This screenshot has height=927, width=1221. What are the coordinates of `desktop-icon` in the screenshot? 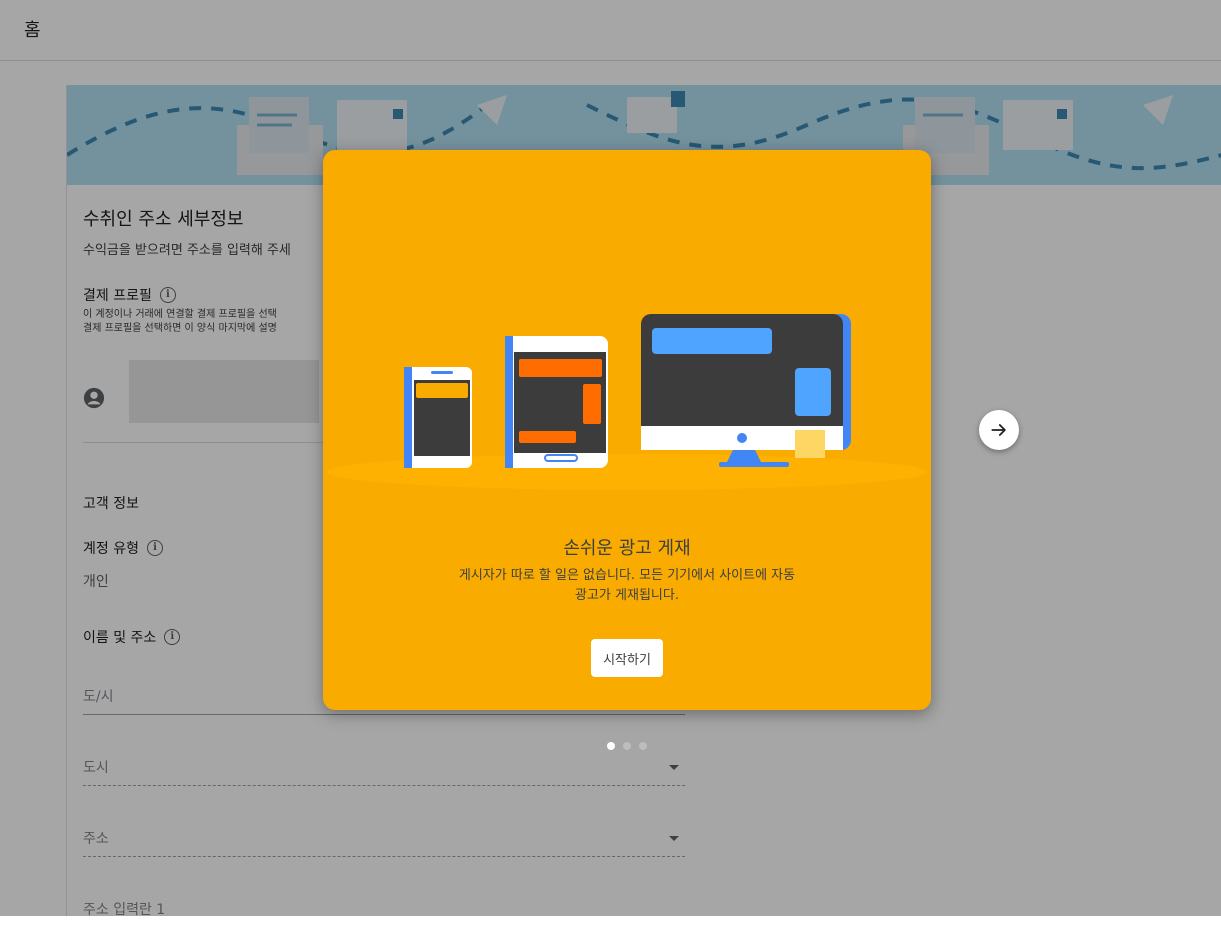 It's located at (746, 390).